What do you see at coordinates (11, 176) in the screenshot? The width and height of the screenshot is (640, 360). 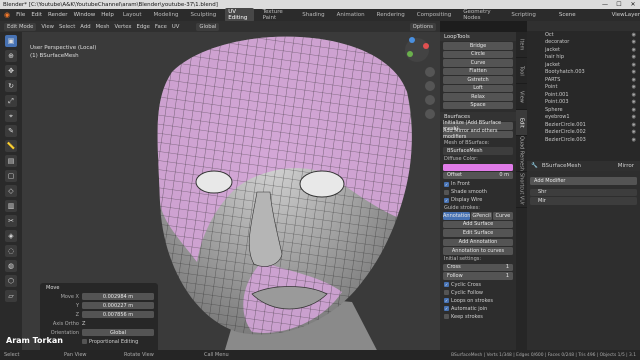 I see `inset-icon: ▢` at bounding box center [11, 176].